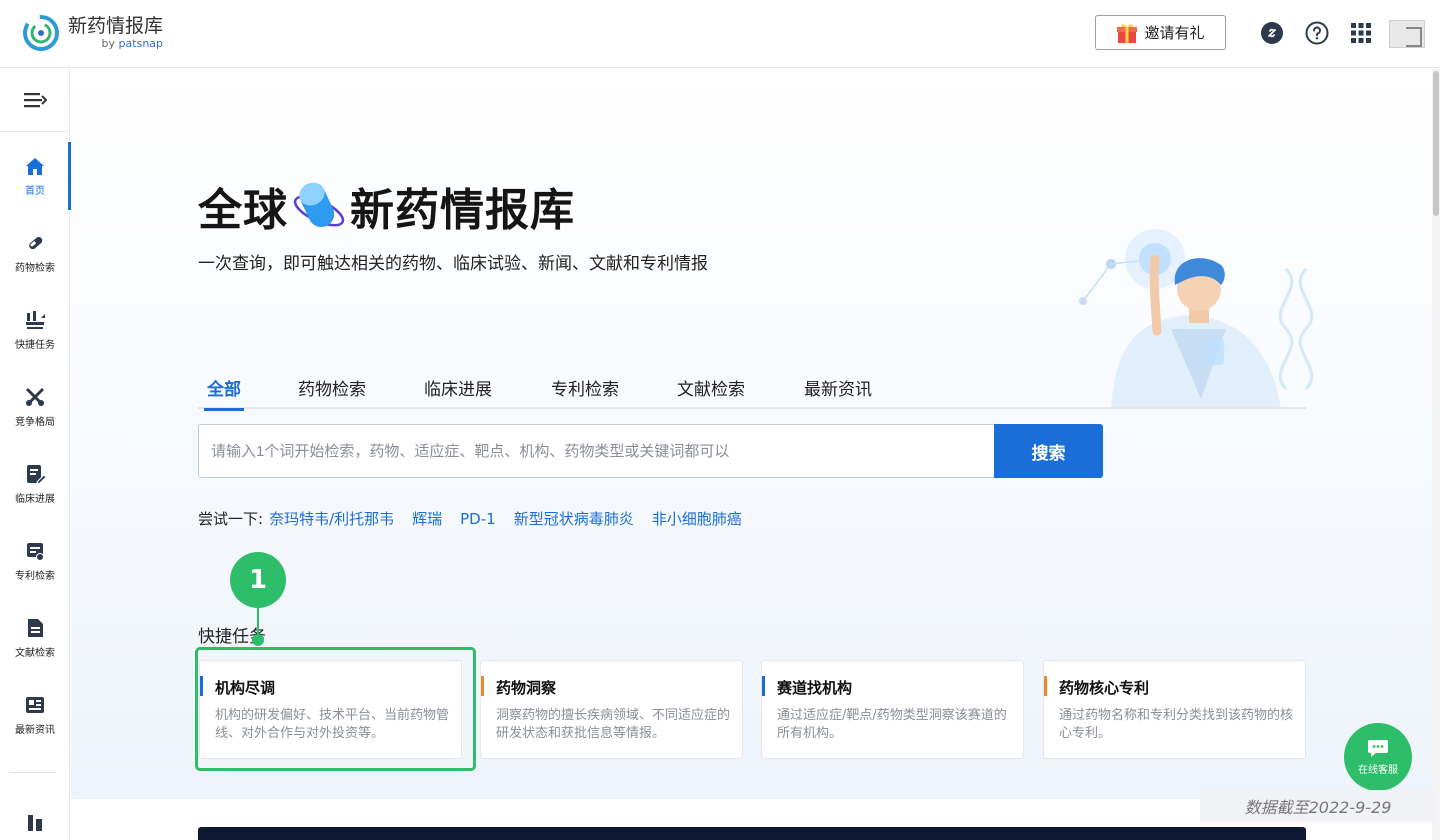 The image size is (1440, 840). I want to click on news-icon, so click(35, 705).